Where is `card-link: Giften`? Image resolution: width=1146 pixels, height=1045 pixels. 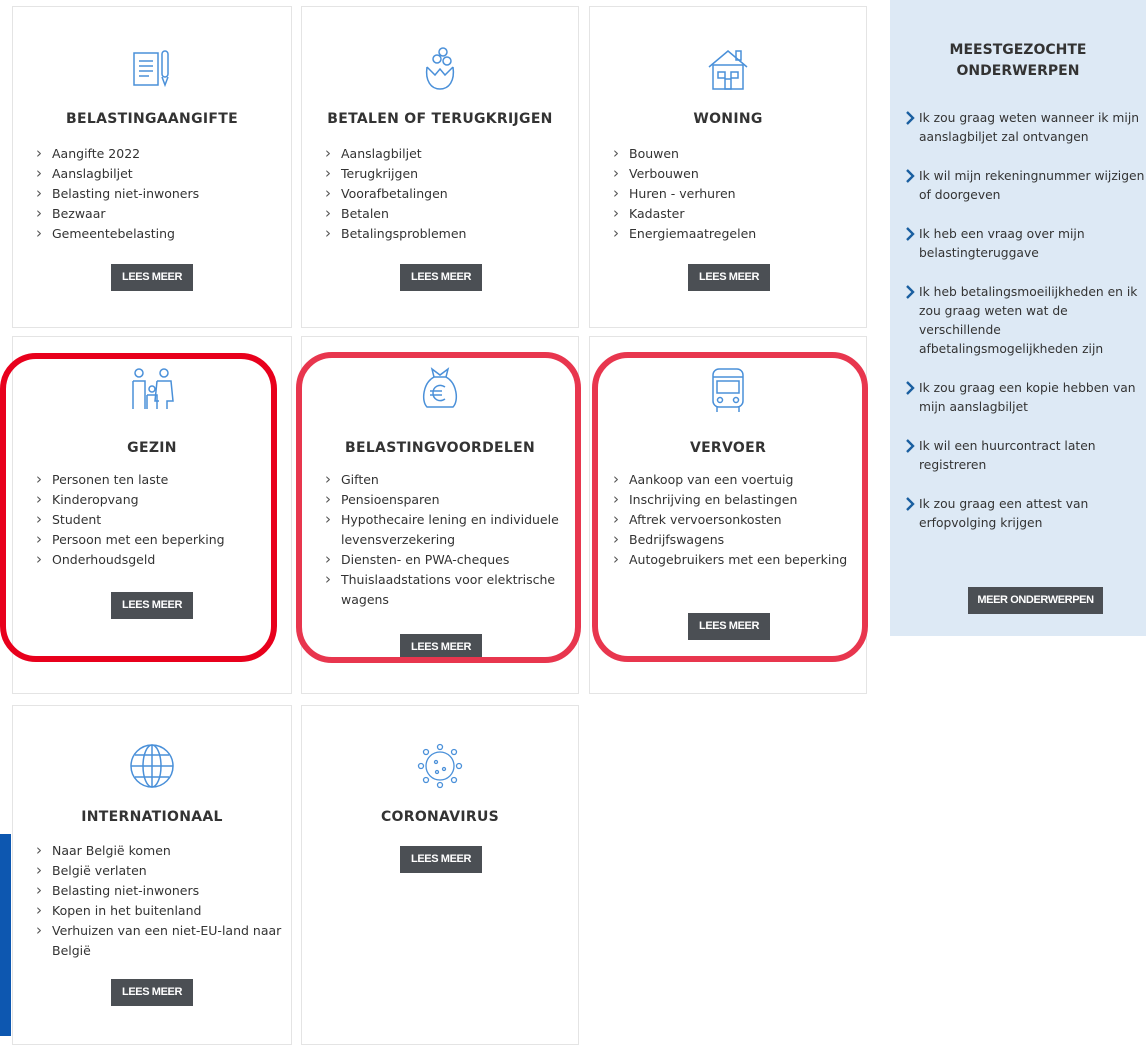
card-link: Giften is located at coordinates (447, 479).